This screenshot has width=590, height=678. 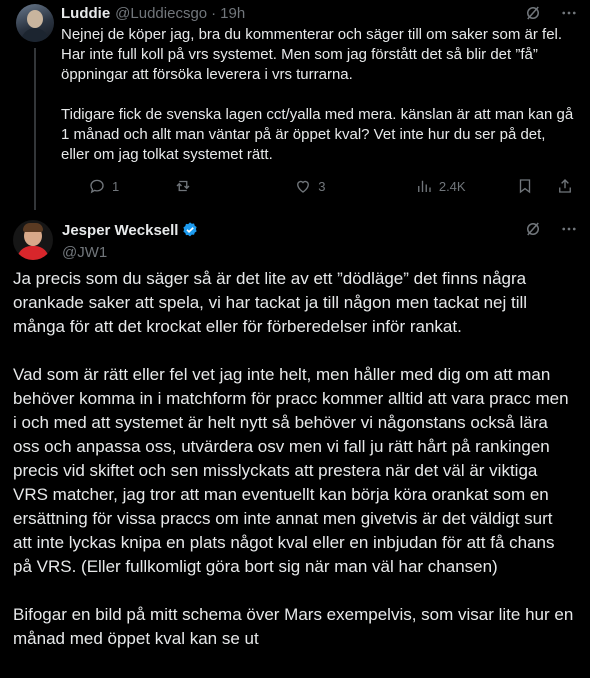 What do you see at coordinates (120, 230) in the screenshot?
I see `main-author-name: Jesper Wecksell` at bounding box center [120, 230].